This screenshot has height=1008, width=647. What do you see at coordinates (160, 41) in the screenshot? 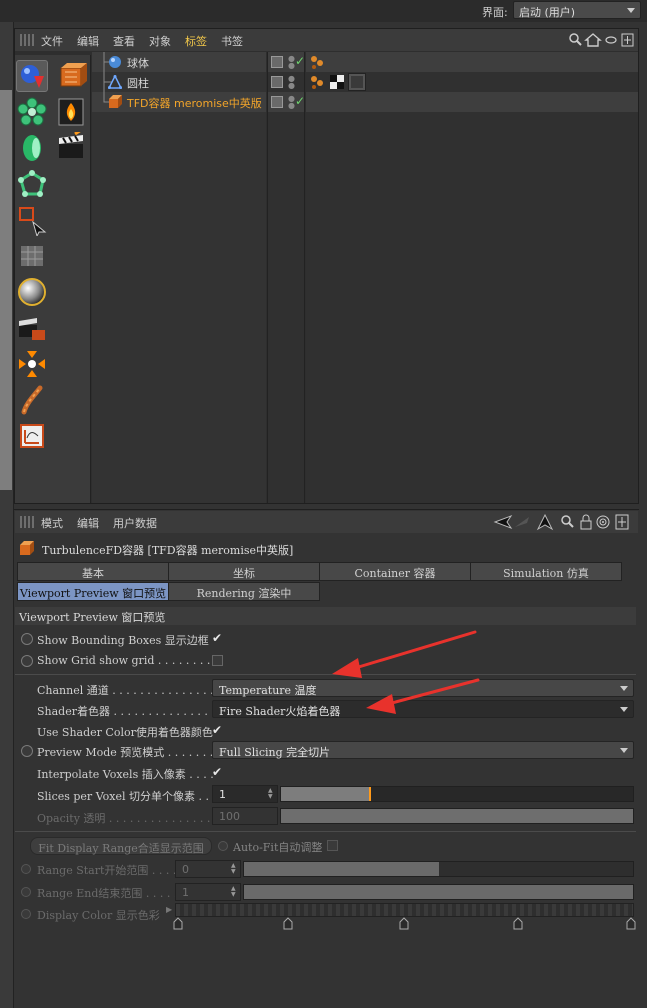
I see `menu-object: 对象` at bounding box center [160, 41].